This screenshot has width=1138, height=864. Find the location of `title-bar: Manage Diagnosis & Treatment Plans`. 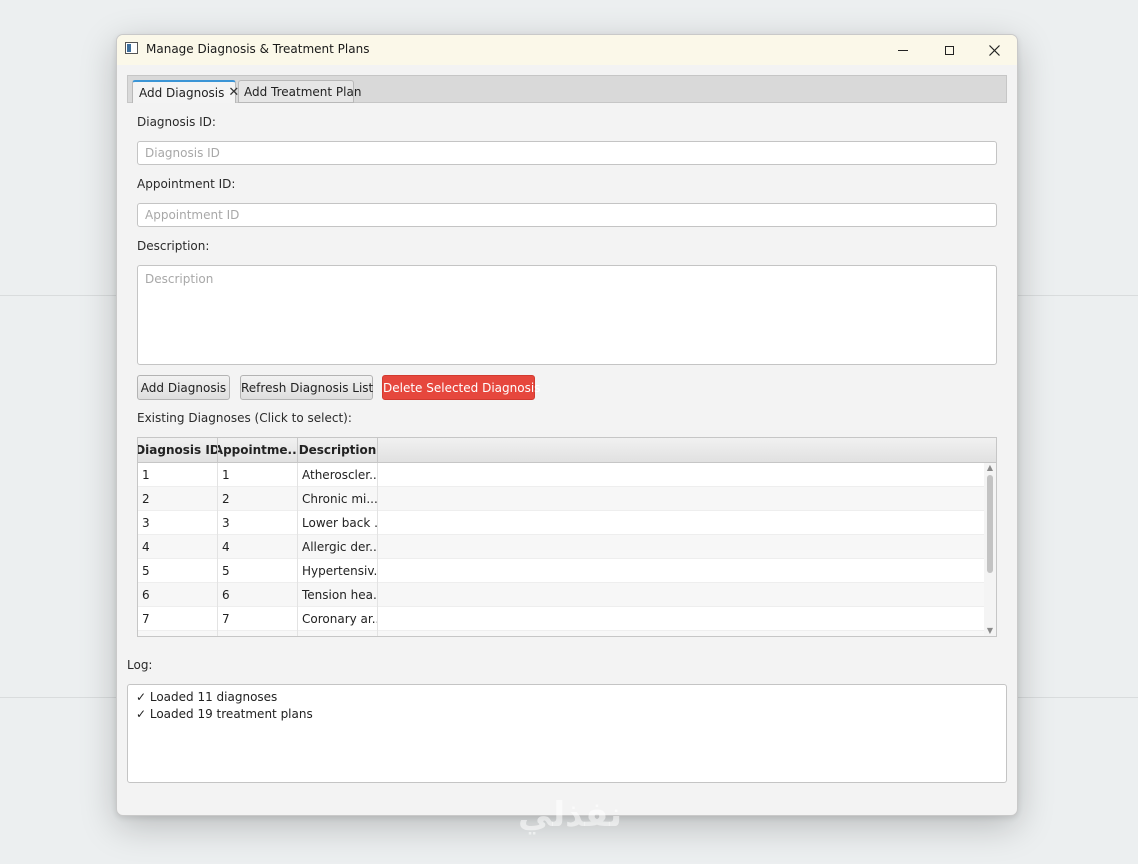

title-bar: Manage Diagnosis & Treatment Plans is located at coordinates (567, 50).